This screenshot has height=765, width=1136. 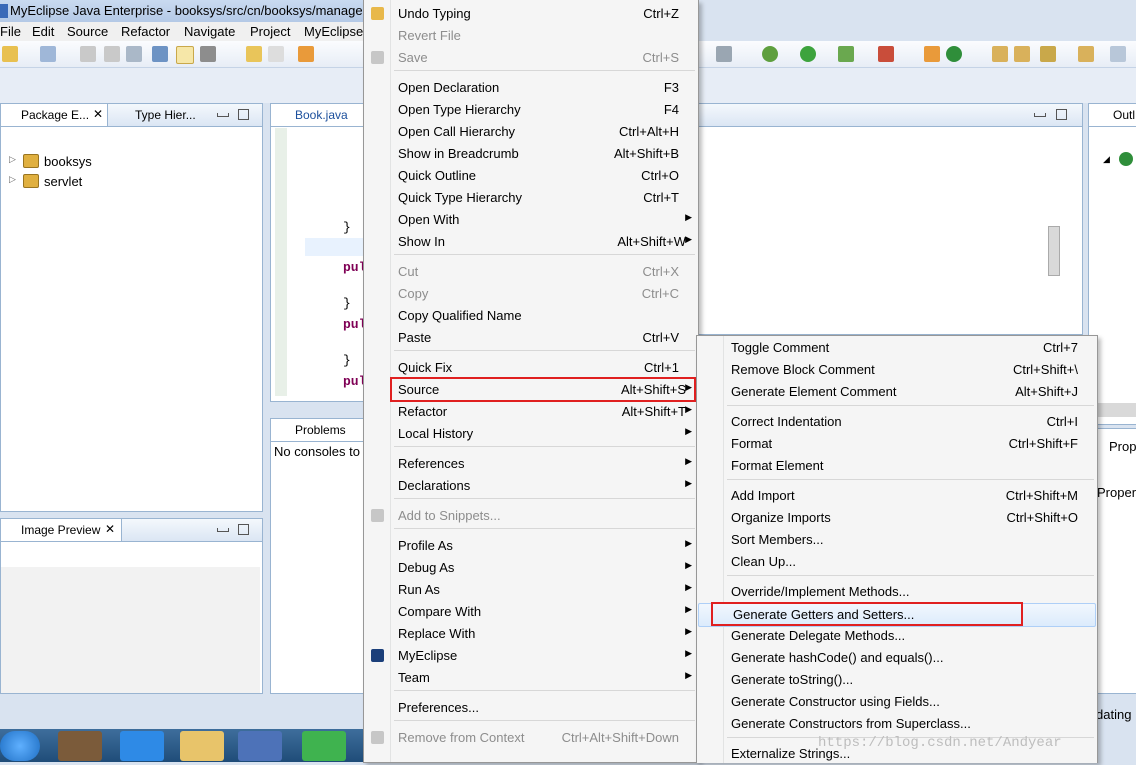 What do you see at coordinates (808, 54) in the screenshot?
I see `run-icon` at bounding box center [808, 54].